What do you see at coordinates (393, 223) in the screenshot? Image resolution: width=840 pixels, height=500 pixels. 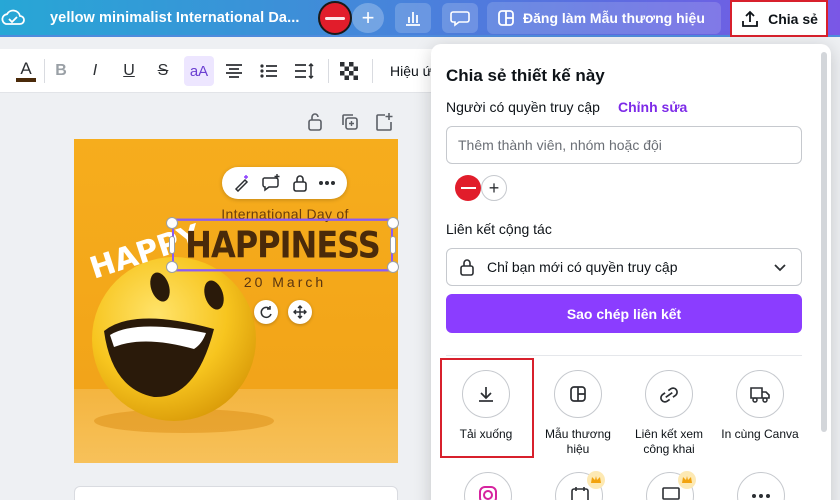 I see `resize-handle-top-right` at bounding box center [393, 223].